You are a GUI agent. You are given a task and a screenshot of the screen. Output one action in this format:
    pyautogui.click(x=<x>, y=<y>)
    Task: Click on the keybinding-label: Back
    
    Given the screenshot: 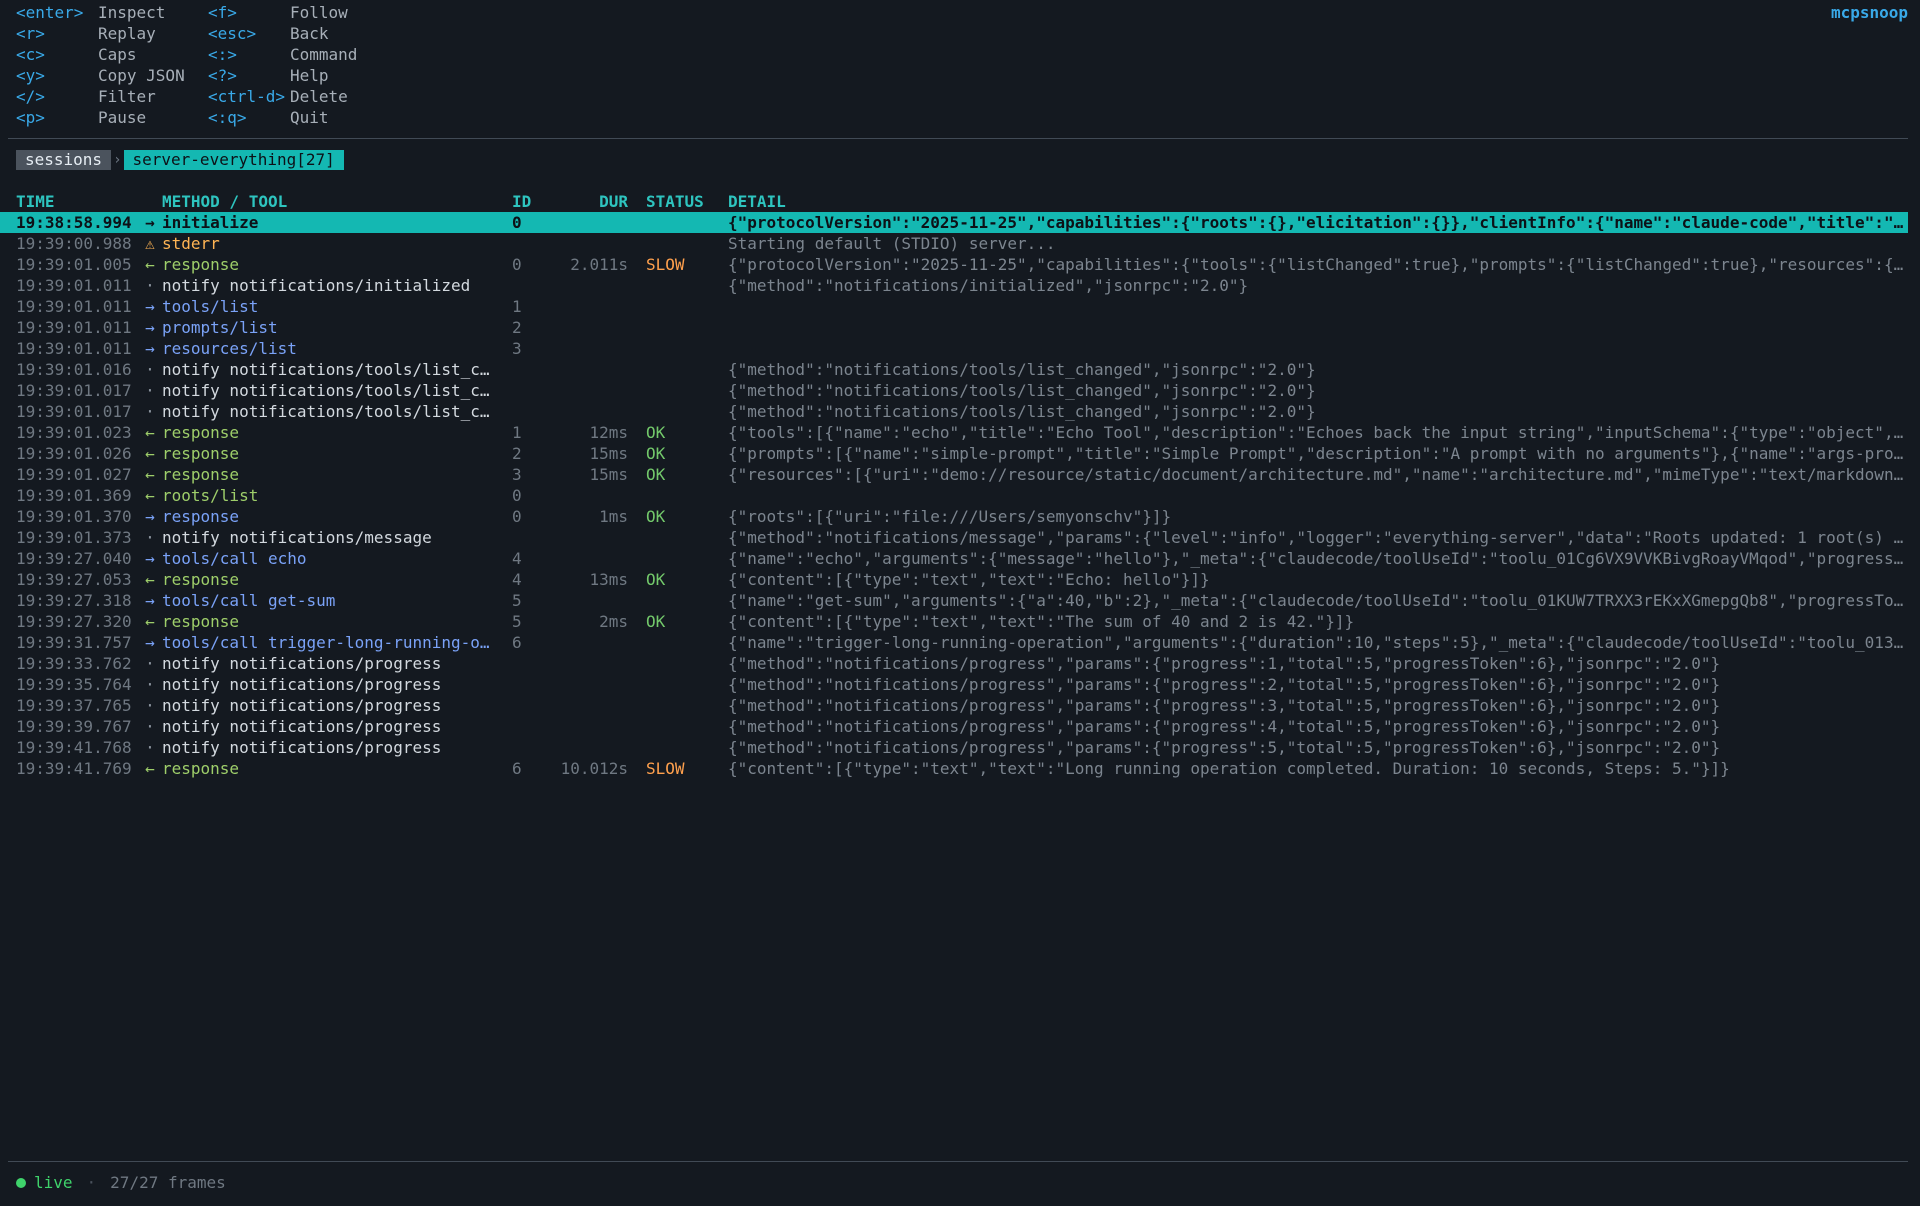 What is the action you would take?
    pyautogui.click(x=309, y=33)
    